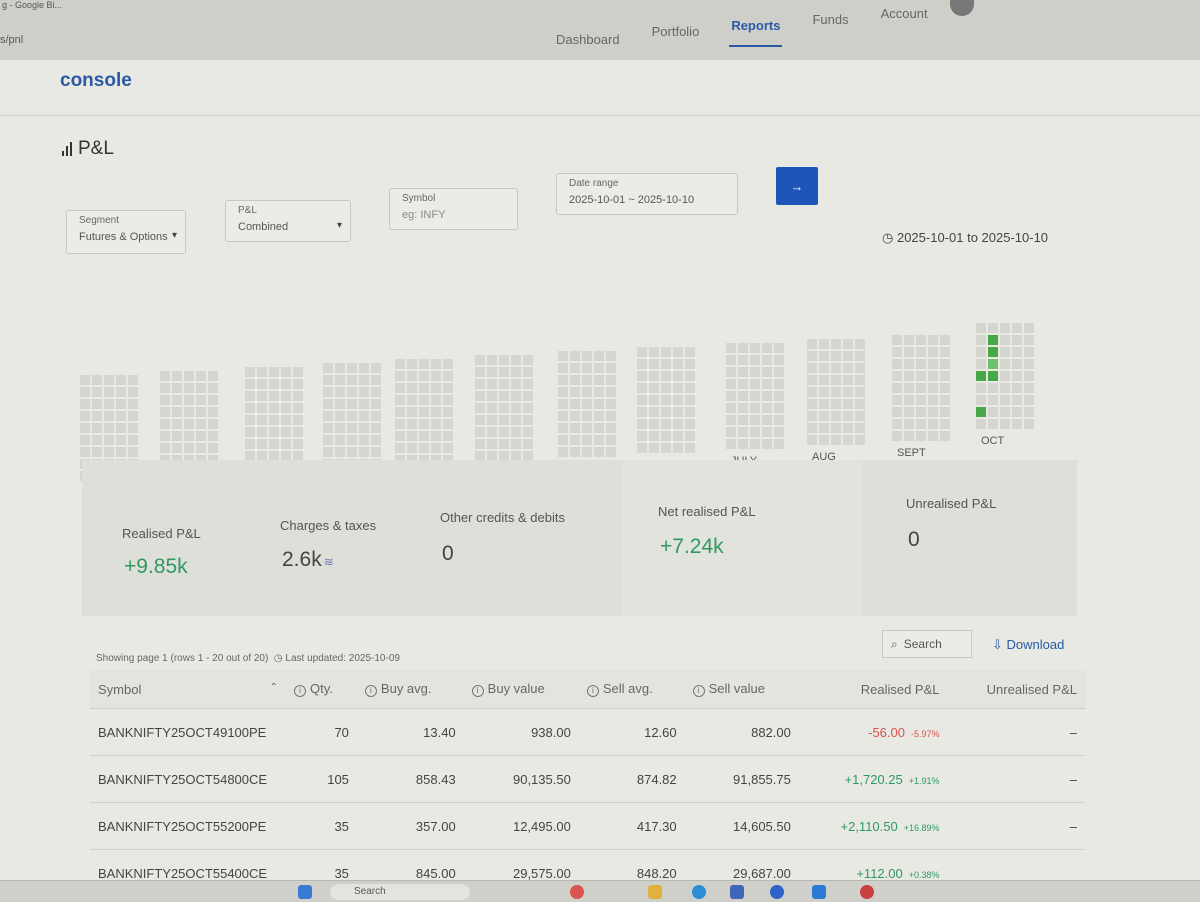 The height and width of the screenshot is (902, 1200). What do you see at coordinates (1028, 645) in the screenshot?
I see `download-button: ⇩ Download` at bounding box center [1028, 645].